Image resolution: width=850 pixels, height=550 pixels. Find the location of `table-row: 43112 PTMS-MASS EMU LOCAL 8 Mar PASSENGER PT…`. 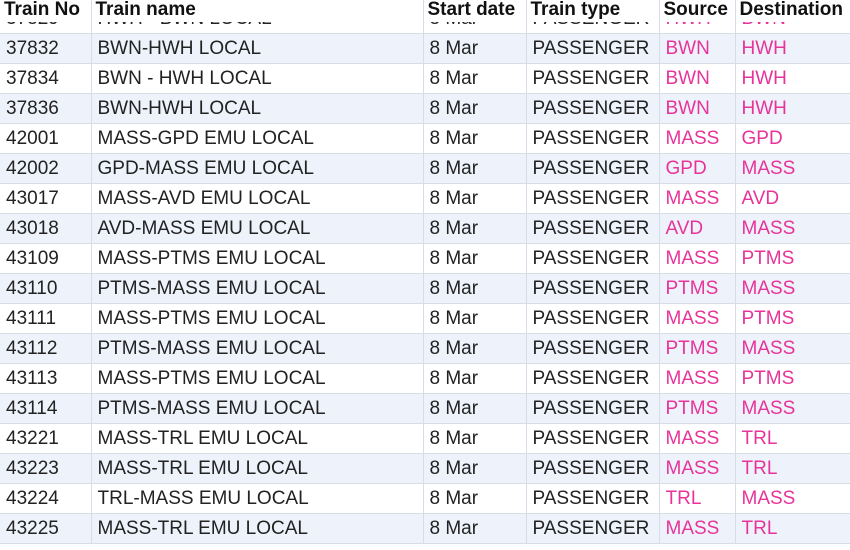

table-row: 43112 PTMS-MASS EMU LOCAL 8 Mar PASSENGER PT… is located at coordinates (425, 348).